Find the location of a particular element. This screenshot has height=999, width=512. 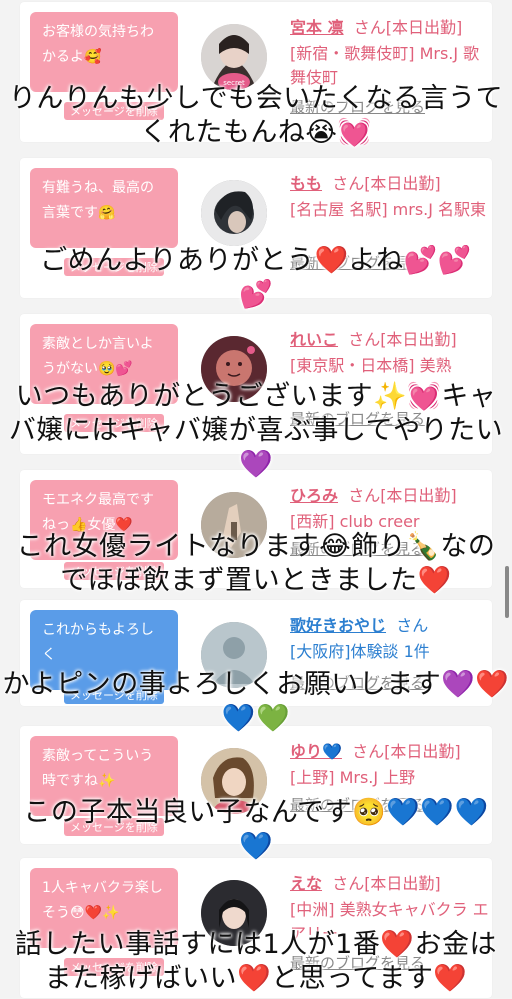

cast-name-line: えな さん[本日出勤] is located at coordinates (365, 882).